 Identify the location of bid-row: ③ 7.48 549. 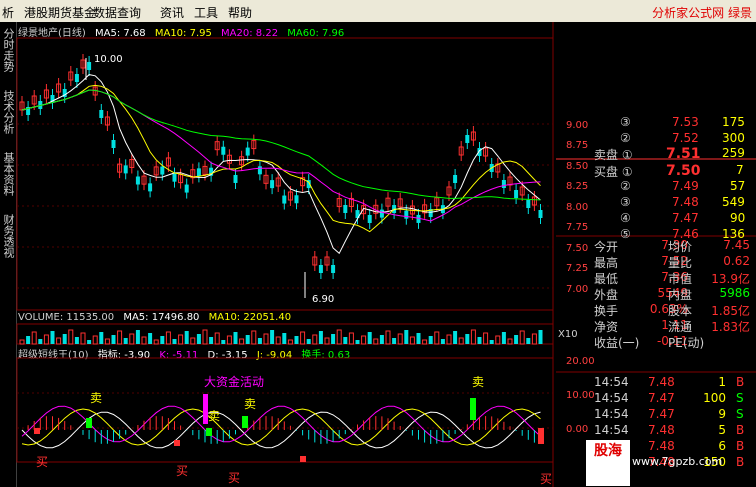
(656, 203).